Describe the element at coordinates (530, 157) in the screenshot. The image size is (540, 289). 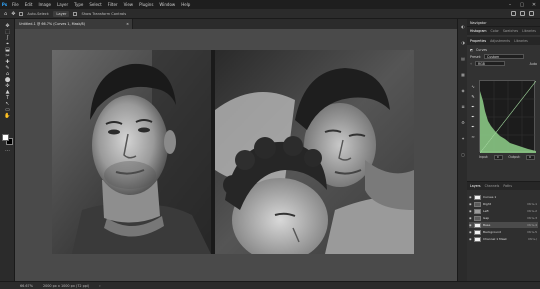
I see `output-field: 0` at that location.